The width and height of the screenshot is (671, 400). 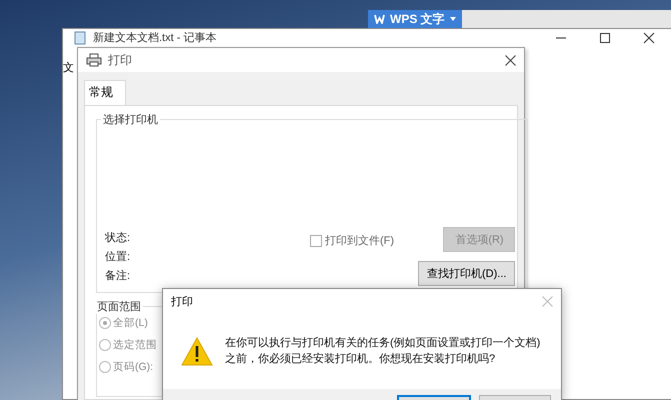 What do you see at coordinates (80, 37) in the screenshot?
I see `notepad-icon` at bounding box center [80, 37].